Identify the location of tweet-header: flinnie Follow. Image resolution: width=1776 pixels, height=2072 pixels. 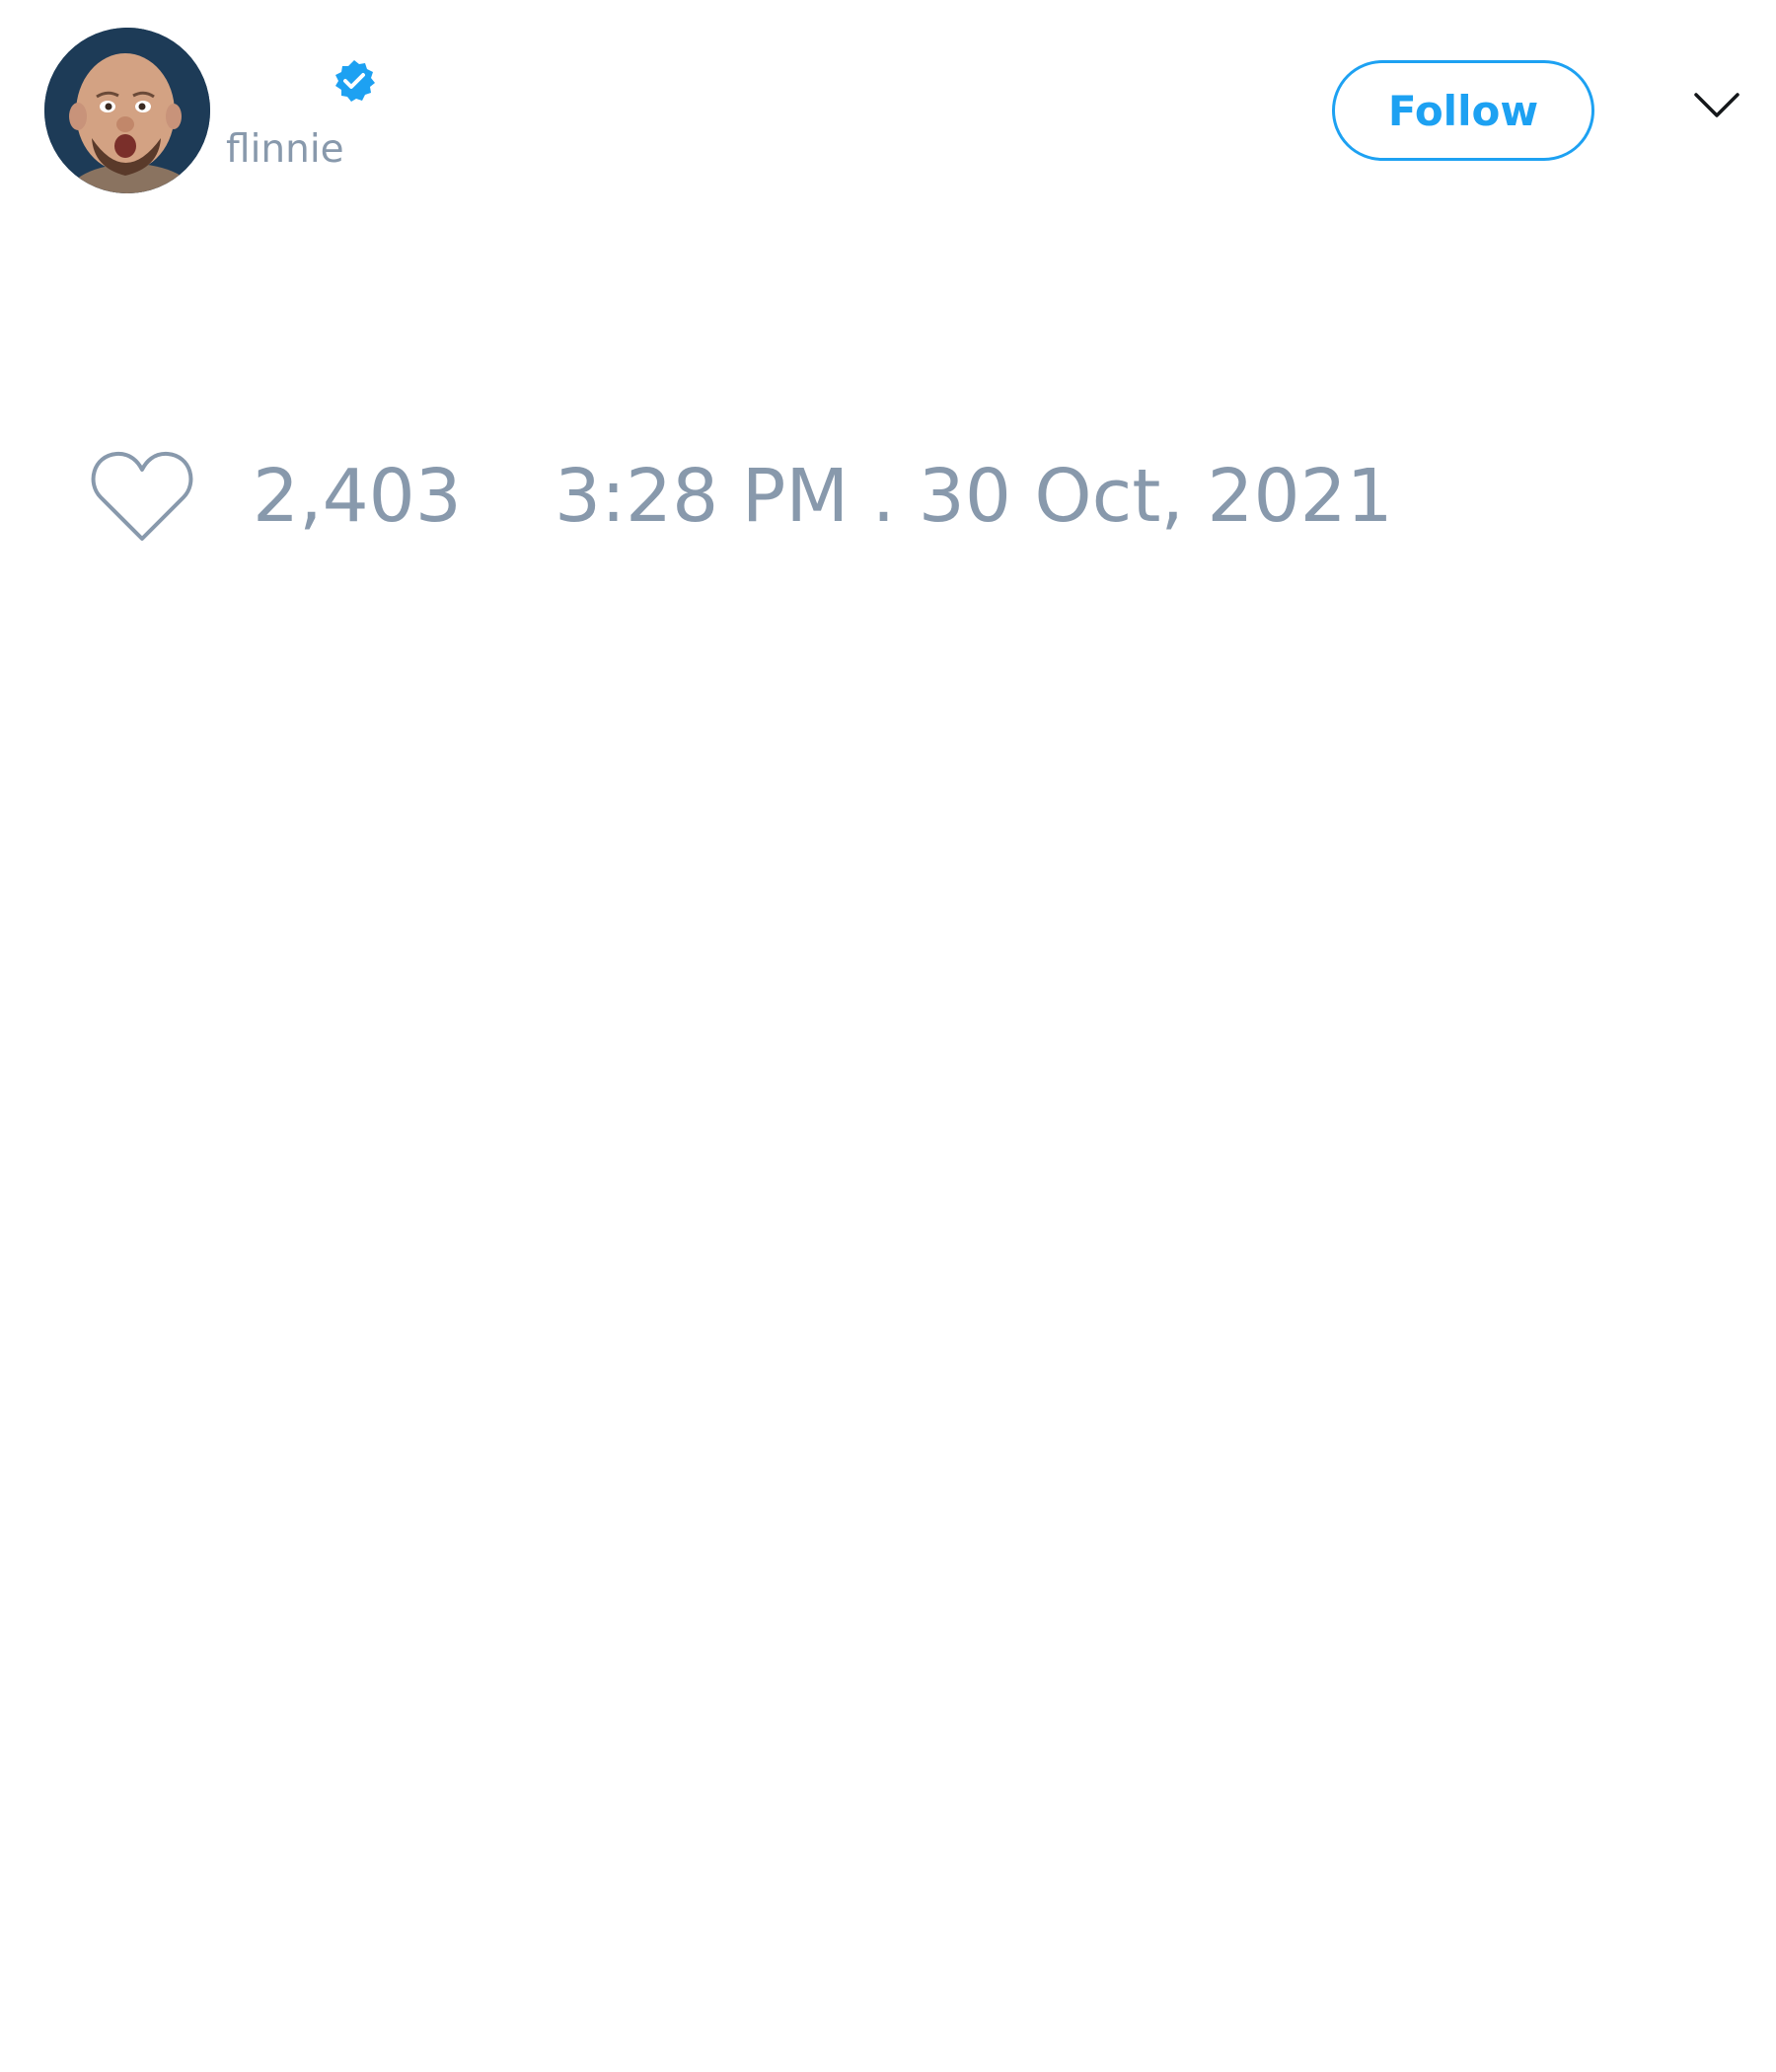
(888, 109).